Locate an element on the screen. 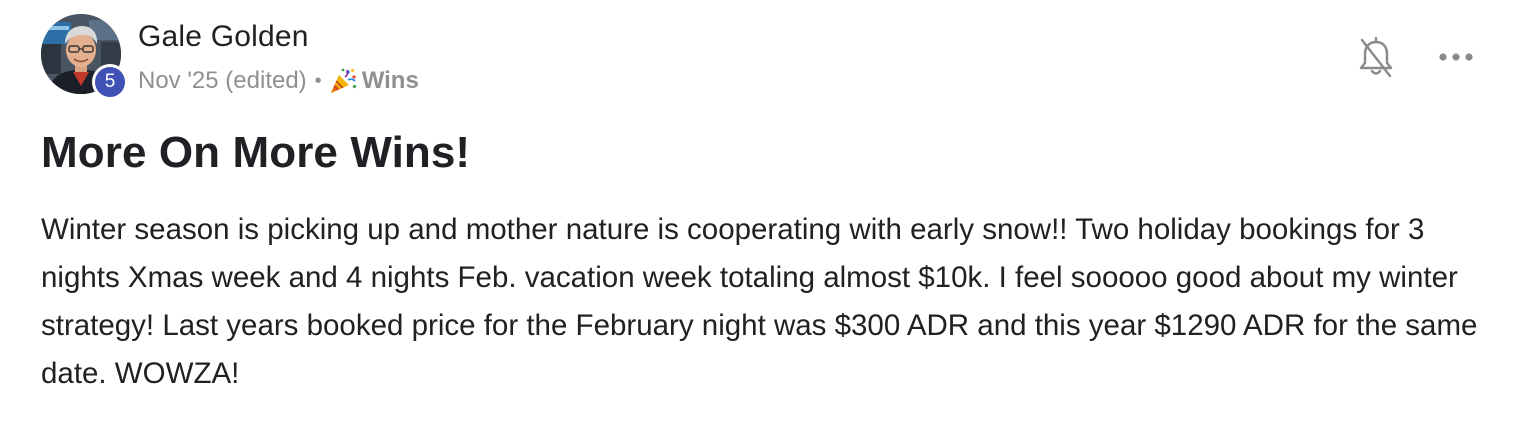 The height and width of the screenshot is (422, 1518). category-link: Wins is located at coordinates (390, 81).